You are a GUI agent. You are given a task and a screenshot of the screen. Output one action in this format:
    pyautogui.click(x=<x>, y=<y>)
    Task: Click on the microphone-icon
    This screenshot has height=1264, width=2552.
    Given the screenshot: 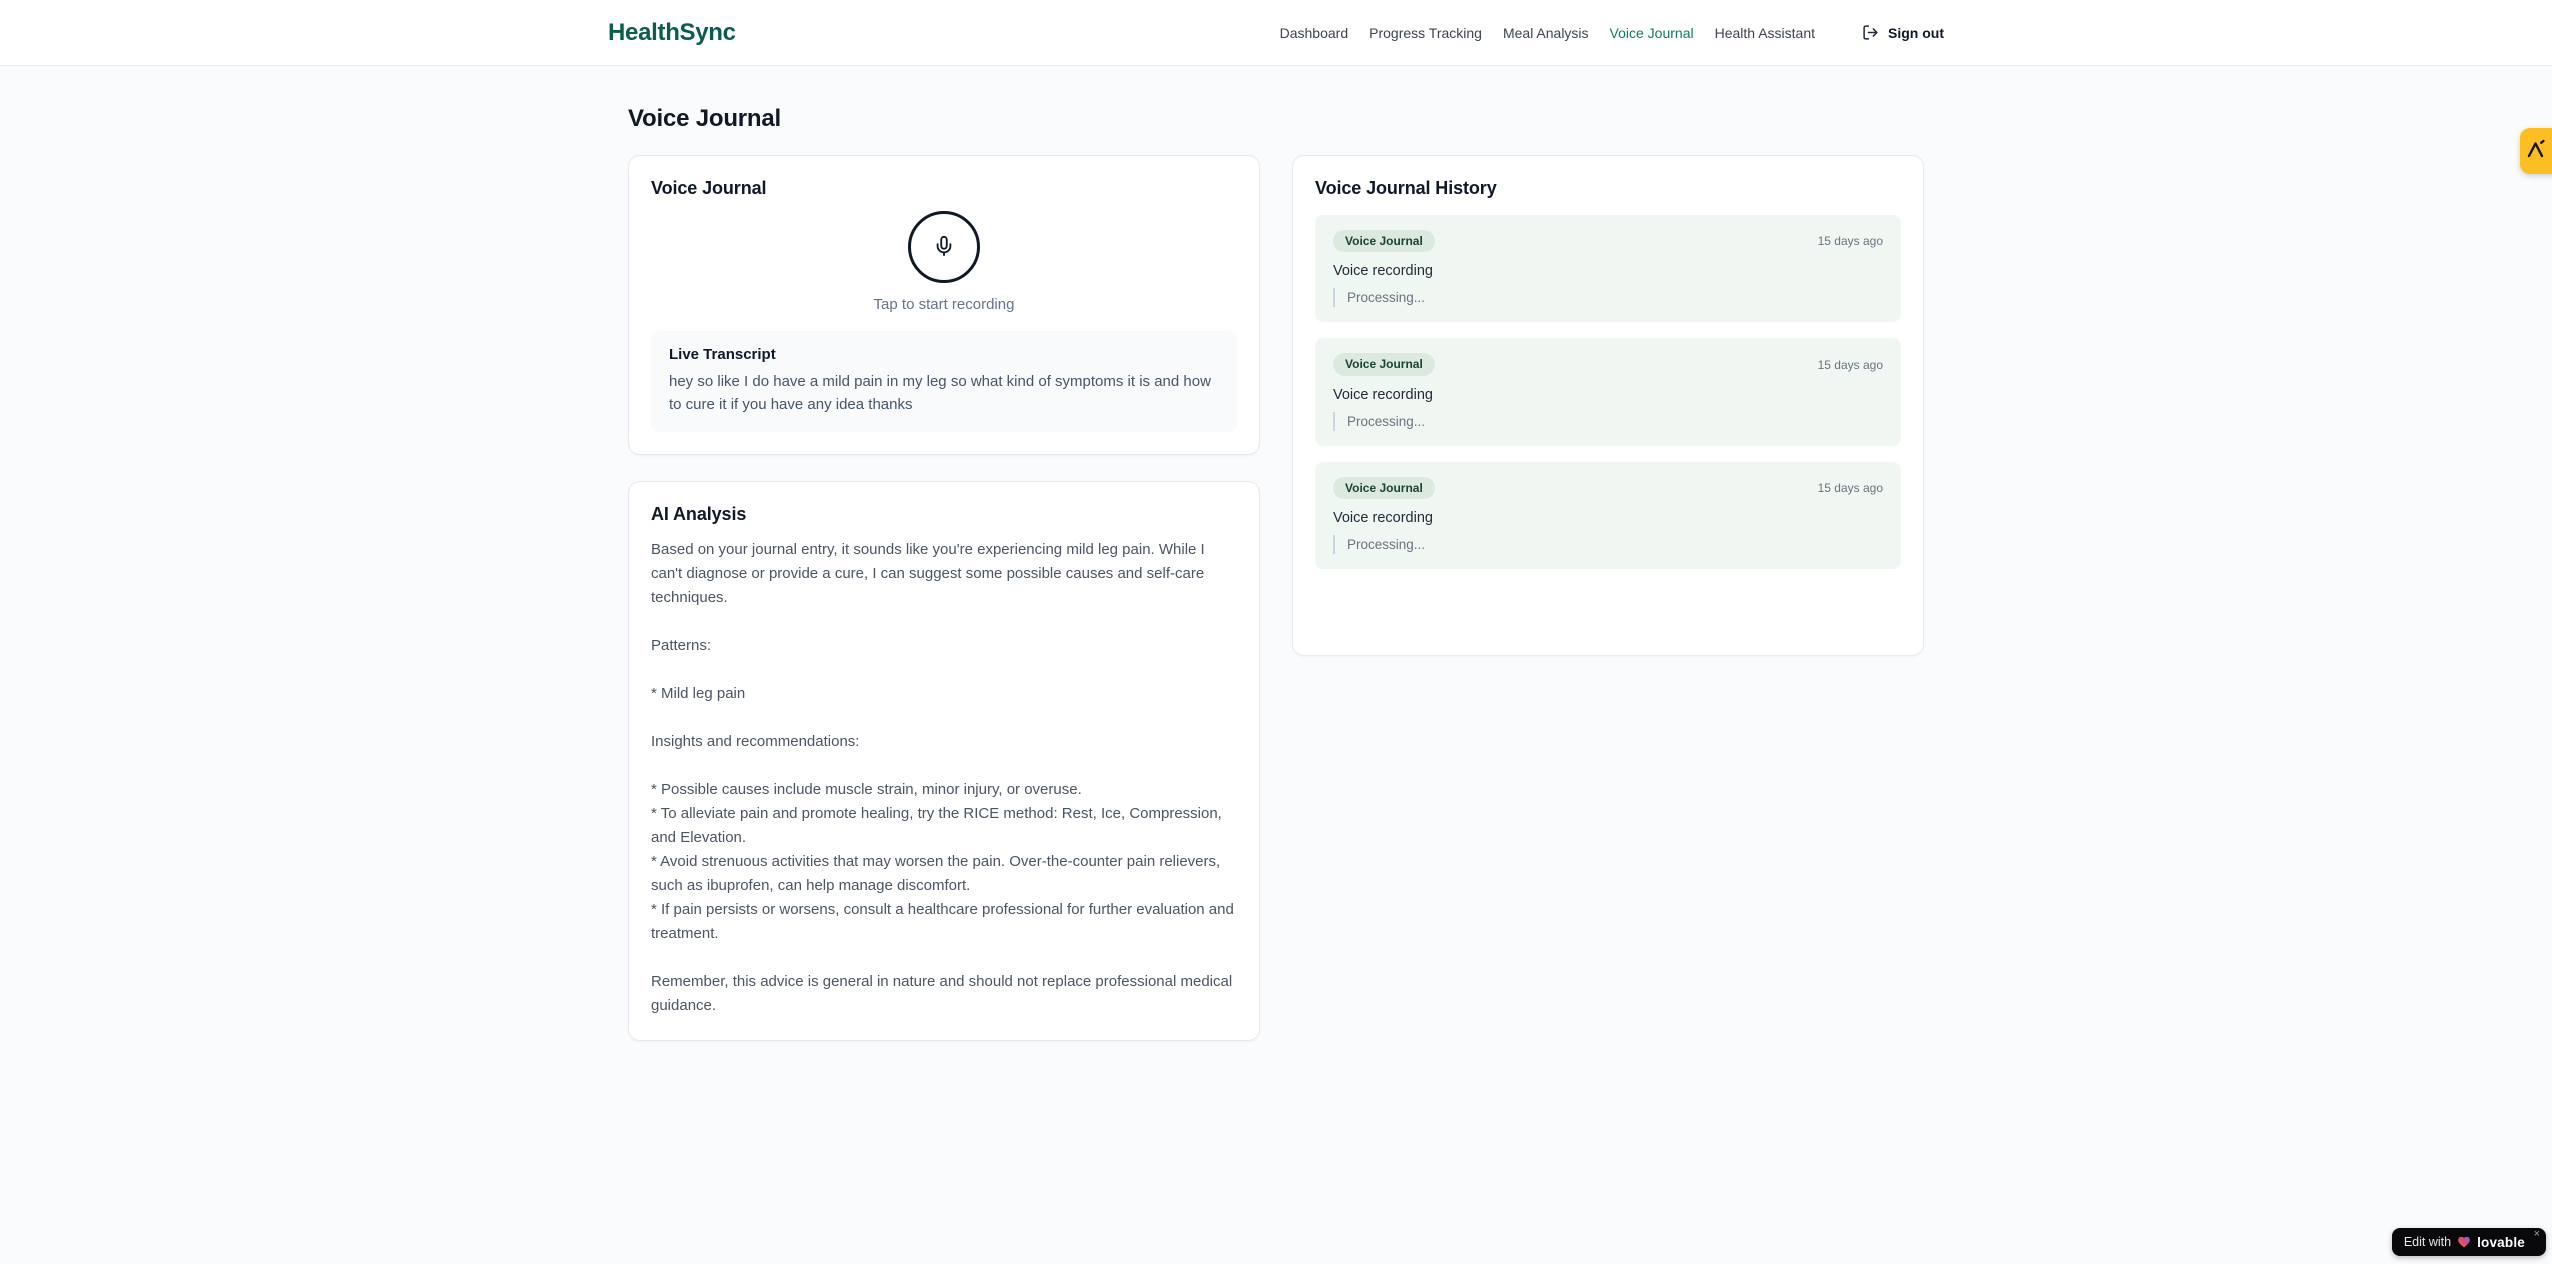 What is the action you would take?
    pyautogui.click(x=944, y=247)
    